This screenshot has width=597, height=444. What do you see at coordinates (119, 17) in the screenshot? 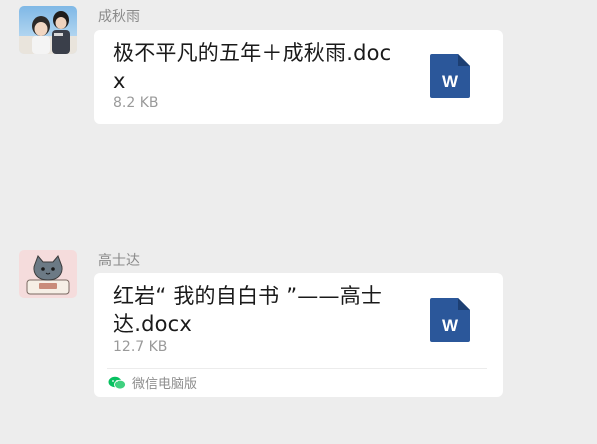
I see `sender-name: 成秋雨` at bounding box center [119, 17].